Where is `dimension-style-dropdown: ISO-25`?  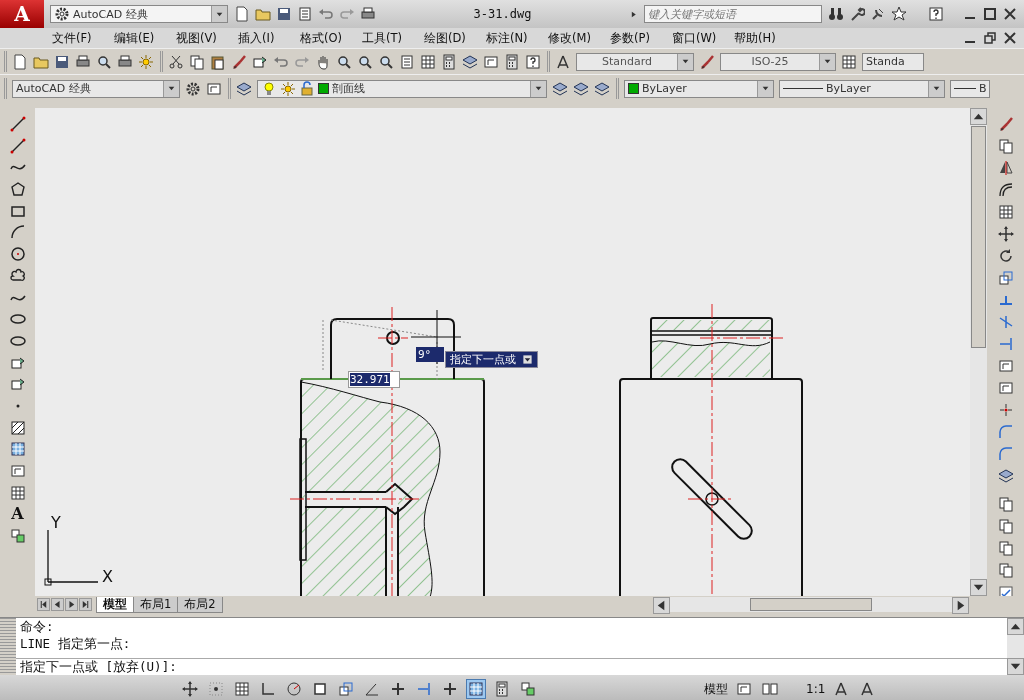 dimension-style-dropdown: ISO-25 is located at coordinates (778, 61).